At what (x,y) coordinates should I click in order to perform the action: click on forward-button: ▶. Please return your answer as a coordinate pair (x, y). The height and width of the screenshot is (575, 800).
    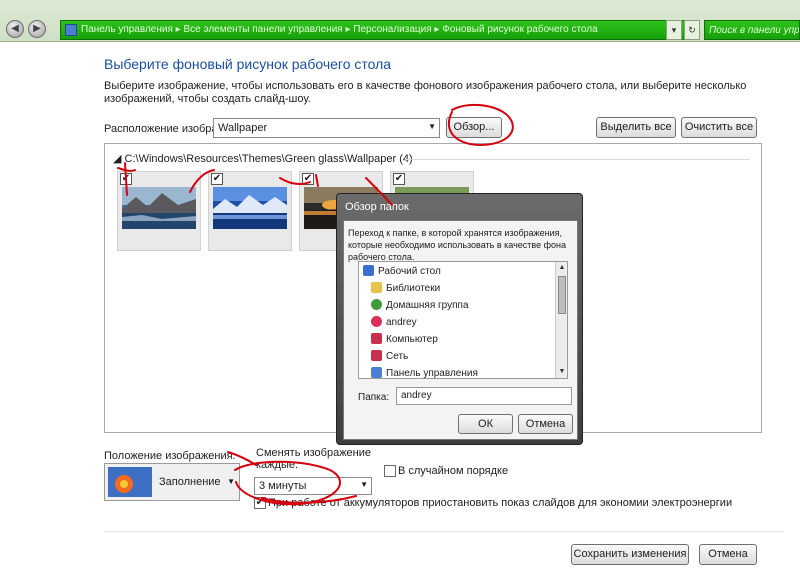
    Looking at the image, I should click on (37, 29).